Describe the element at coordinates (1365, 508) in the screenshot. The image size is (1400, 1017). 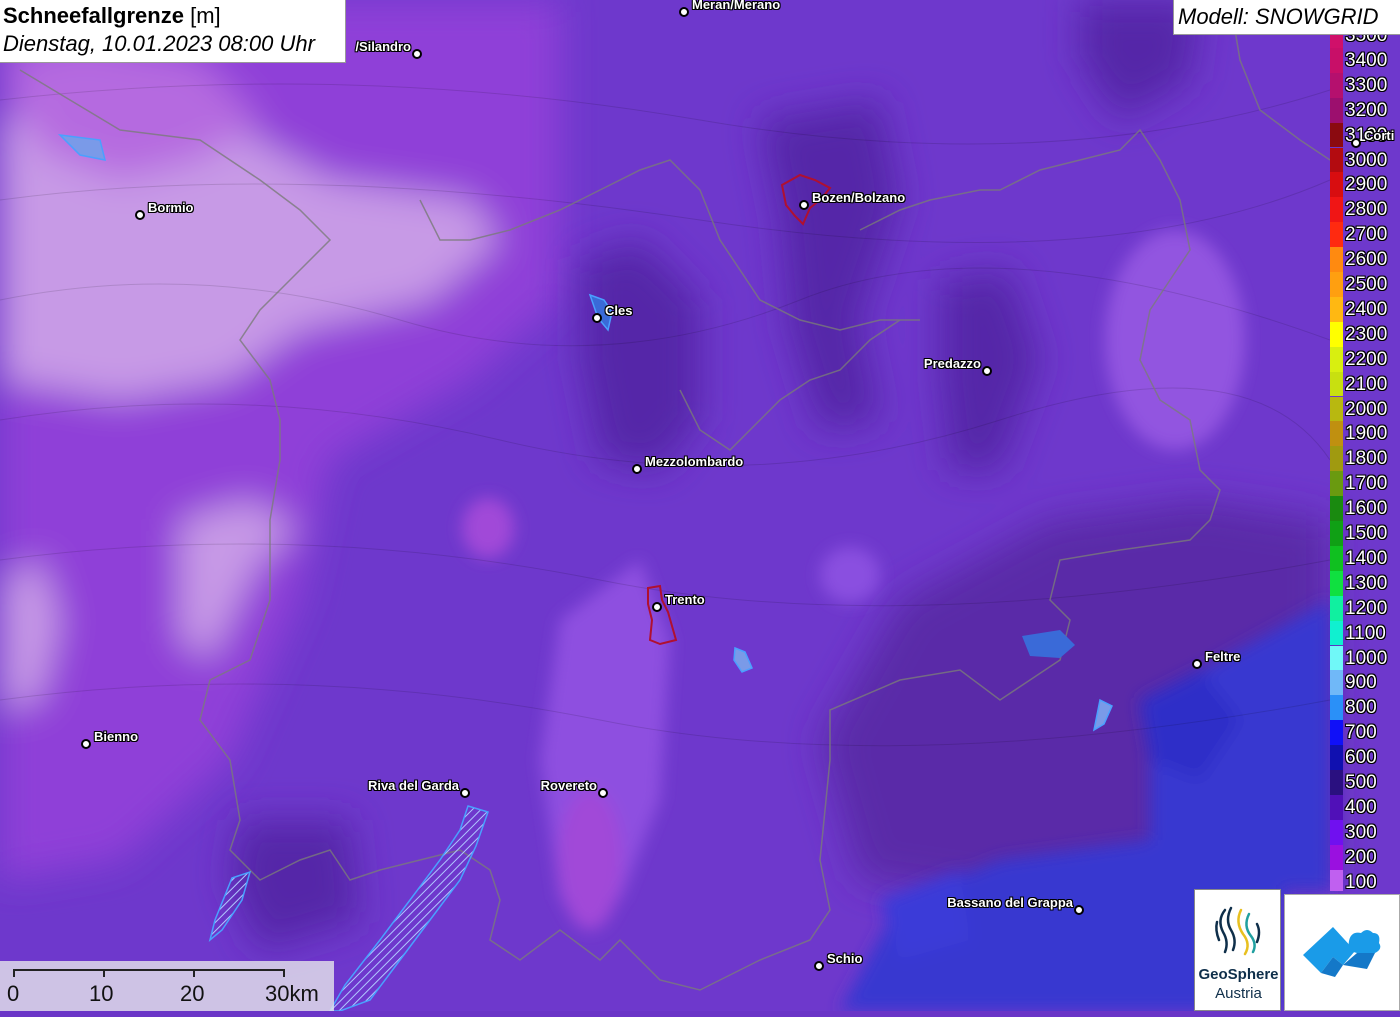
I see `legend-row: 1600` at that location.